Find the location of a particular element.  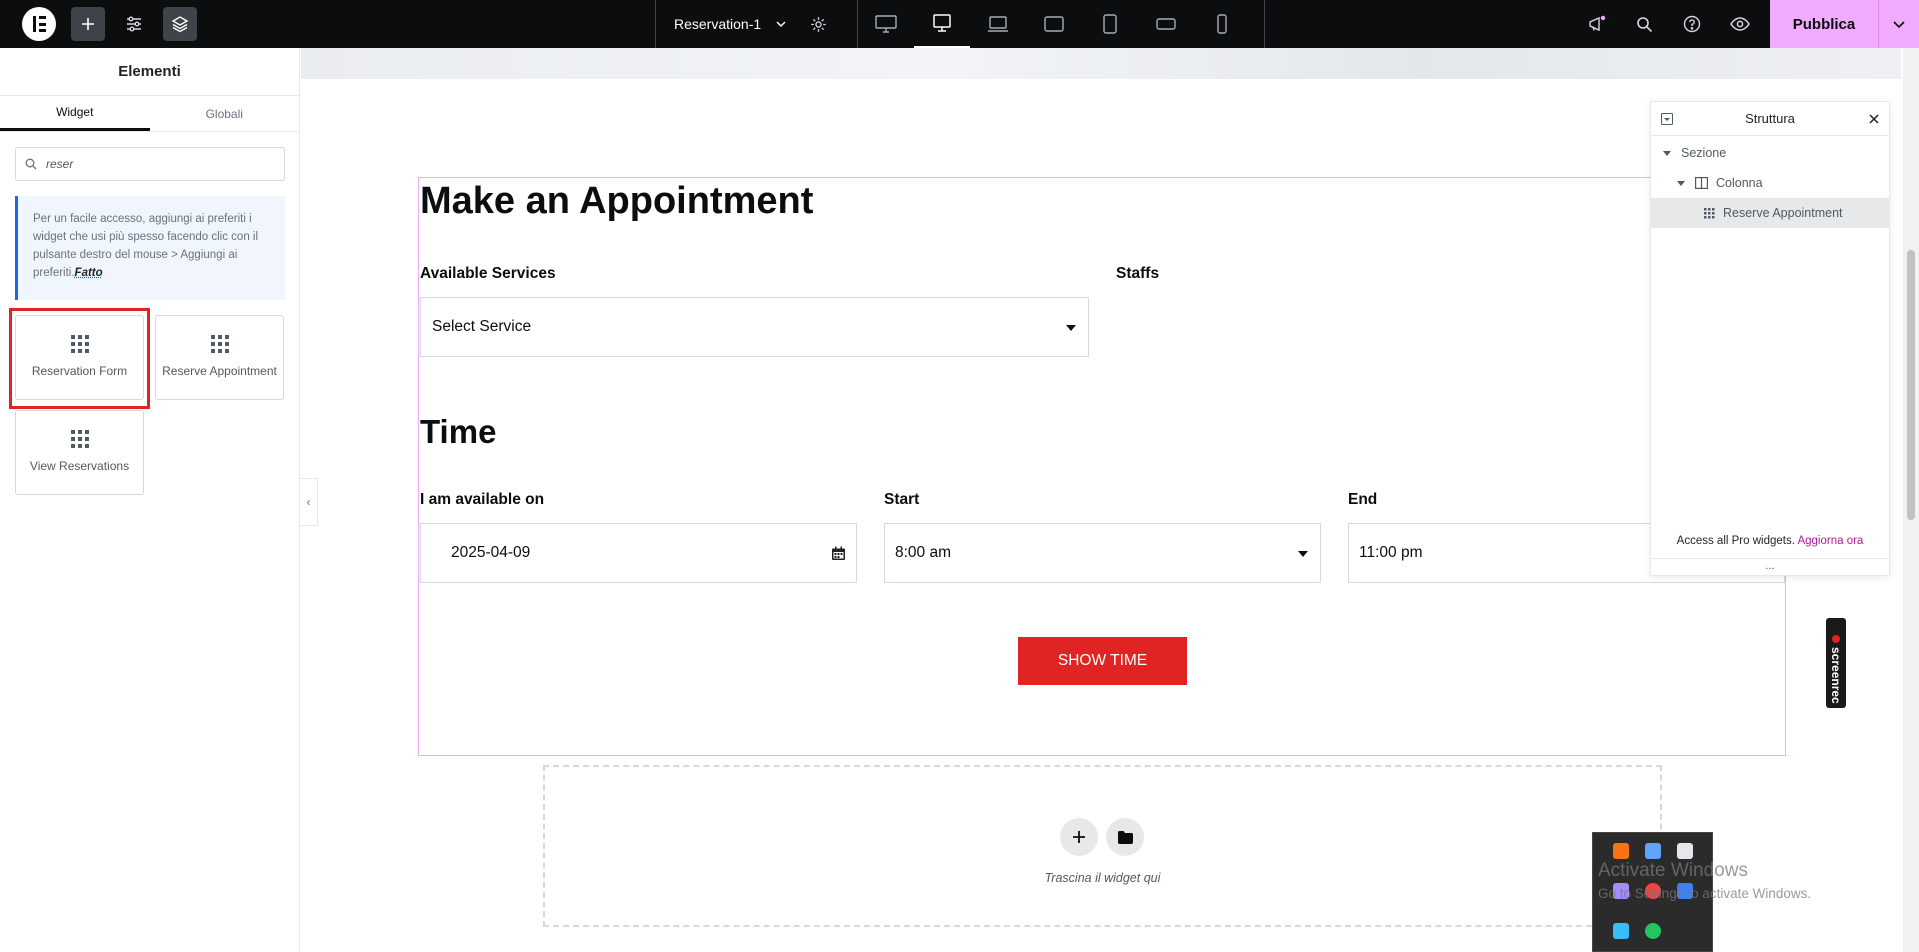

end-time-value: 11:00 pm is located at coordinates (1391, 552).